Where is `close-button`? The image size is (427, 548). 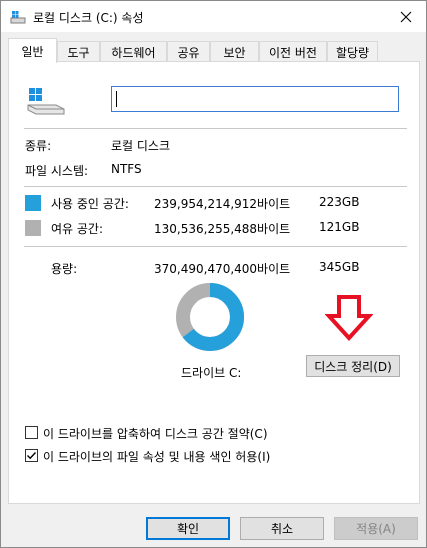 close-button is located at coordinates (406, 16).